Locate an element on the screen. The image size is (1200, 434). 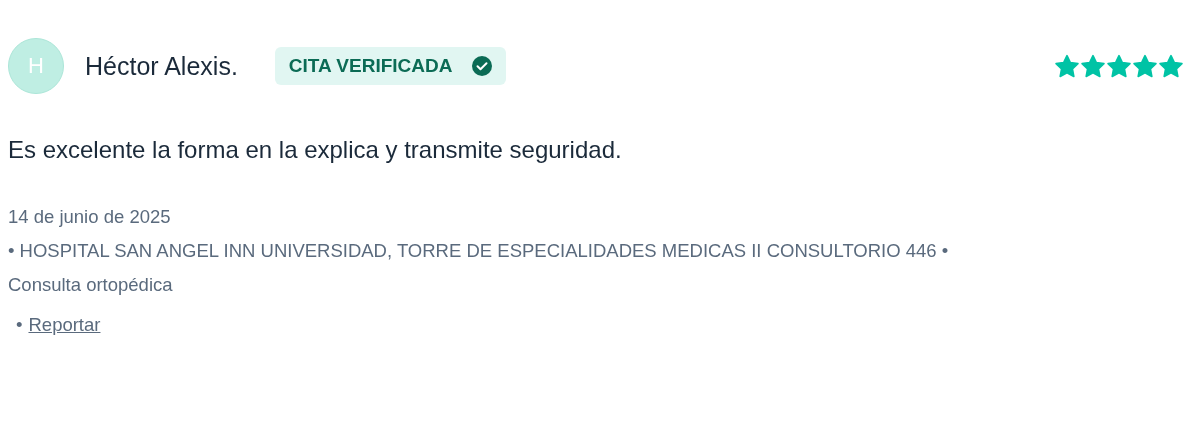
review-date: 14 de junio de 2025 is located at coordinates (89, 217).